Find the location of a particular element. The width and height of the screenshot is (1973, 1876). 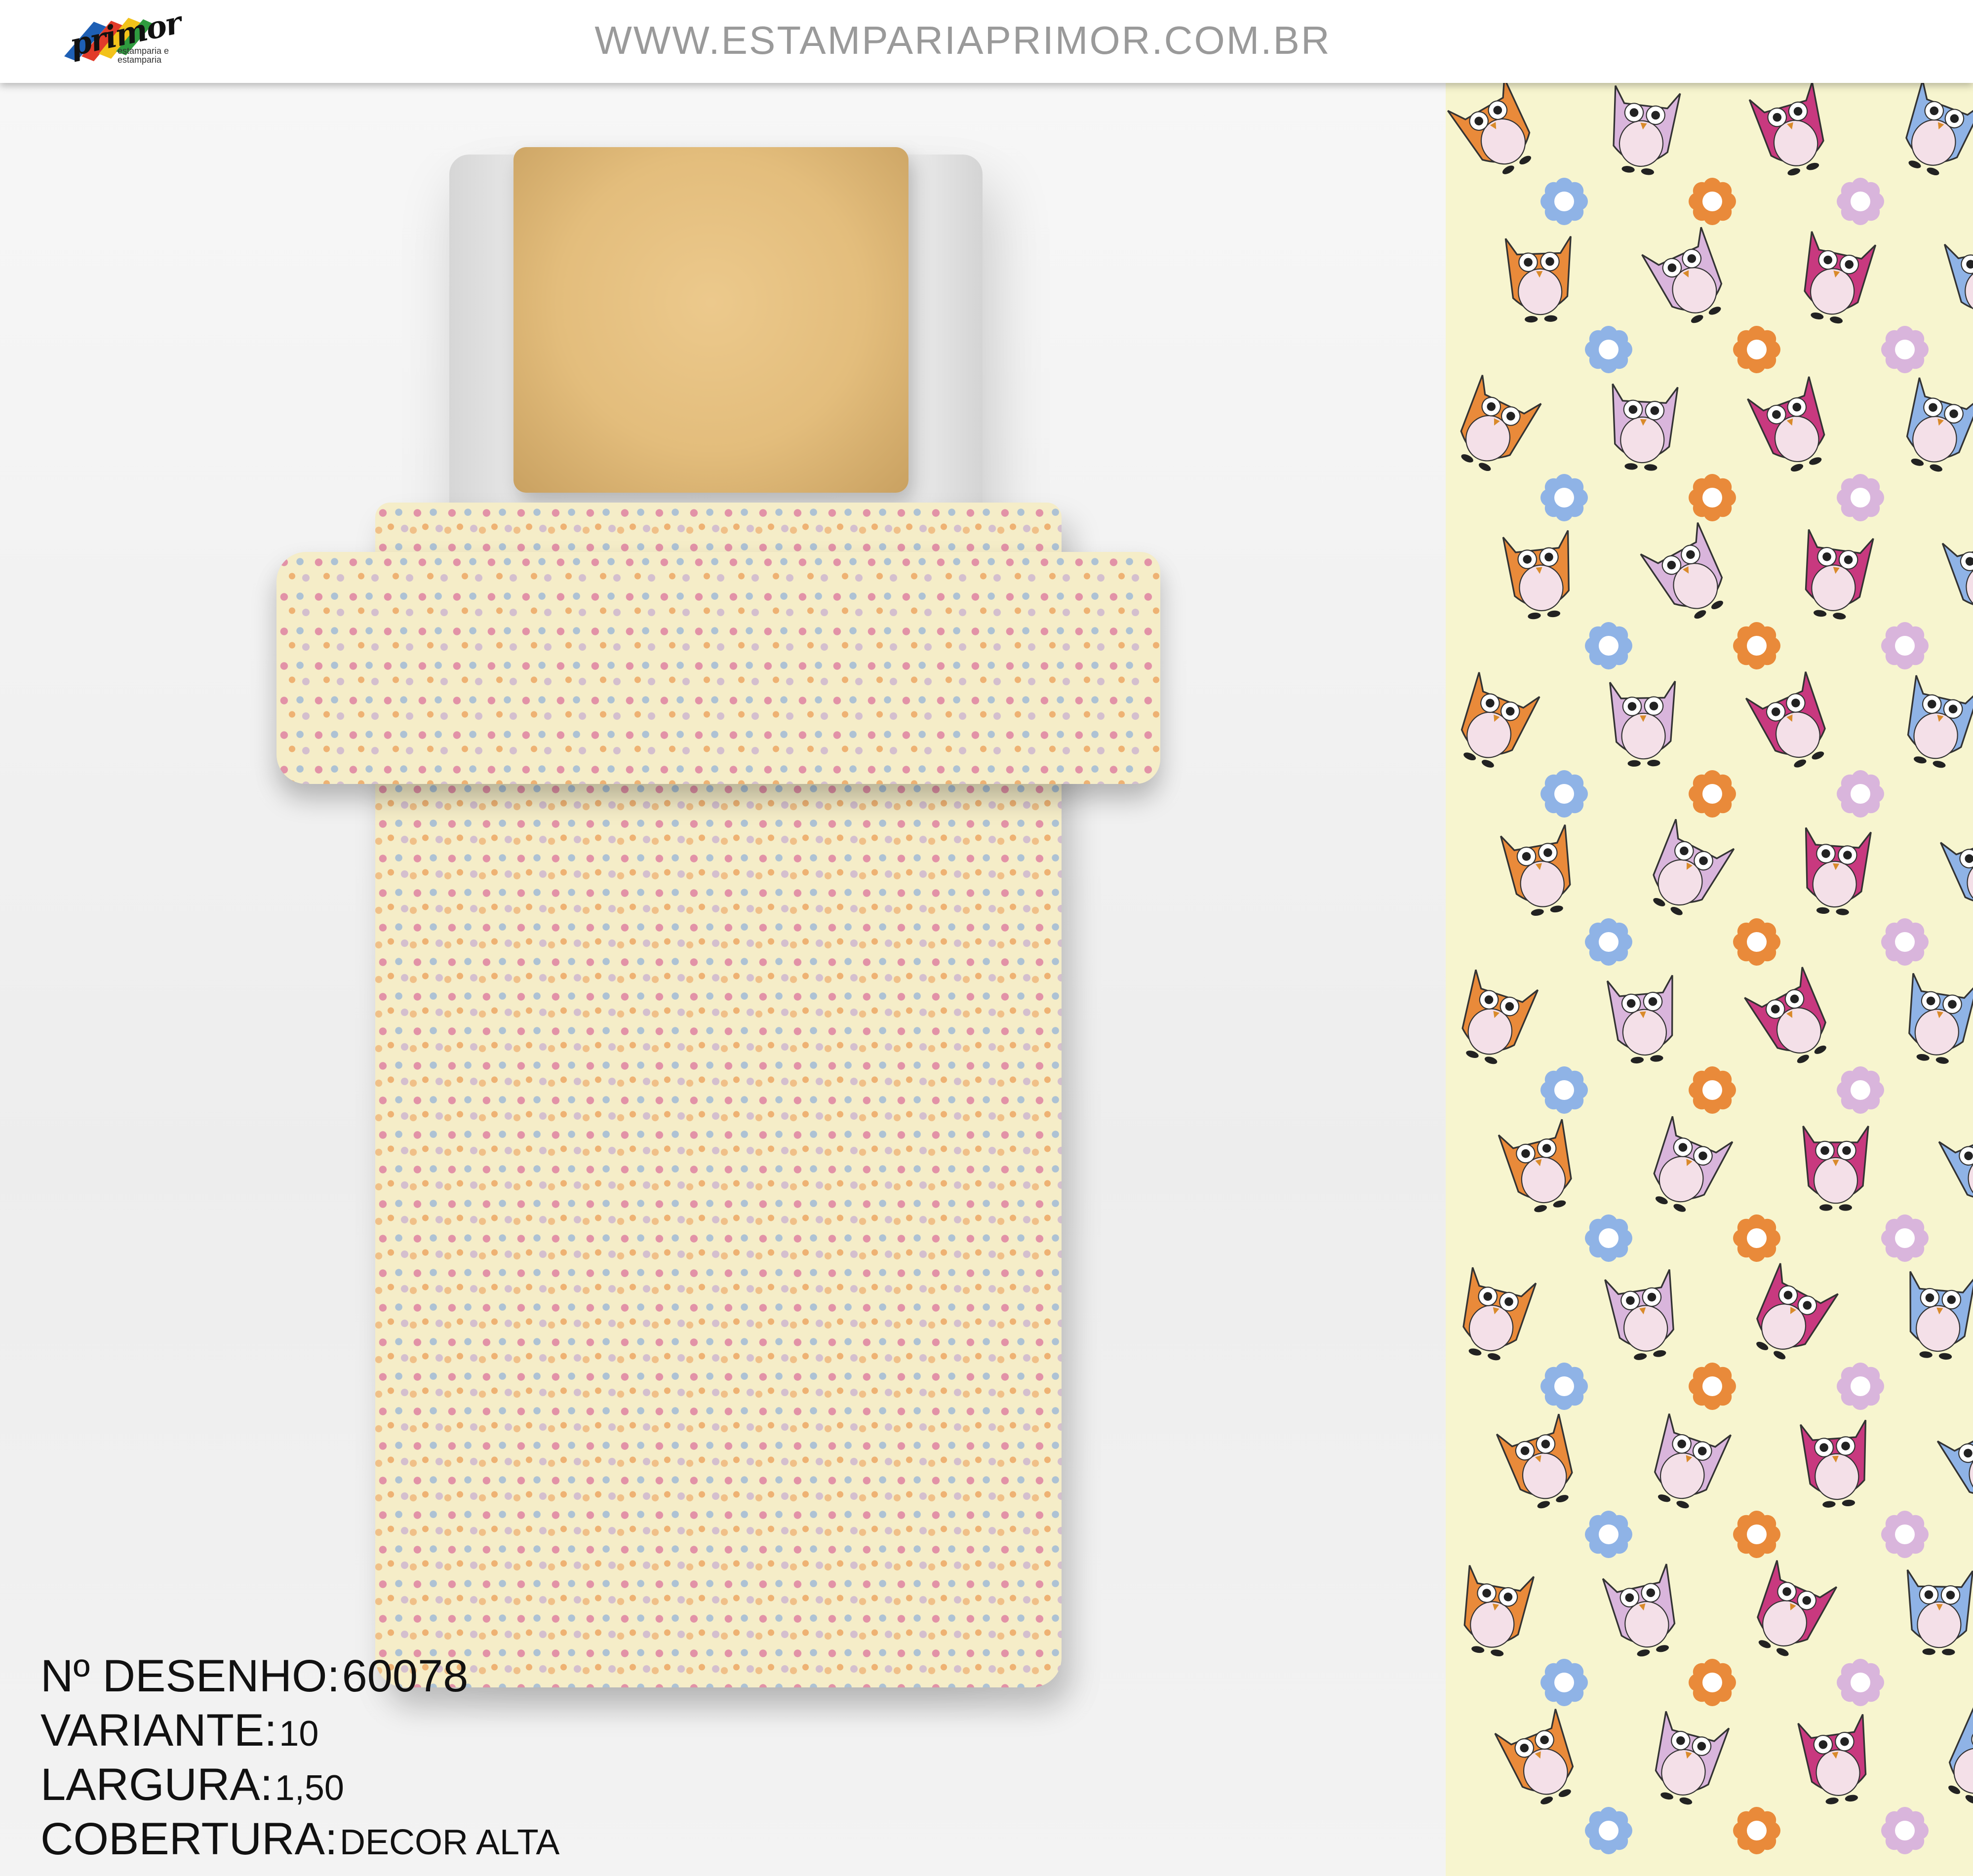

design-number-value: 60078 is located at coordinates (405, 1676).